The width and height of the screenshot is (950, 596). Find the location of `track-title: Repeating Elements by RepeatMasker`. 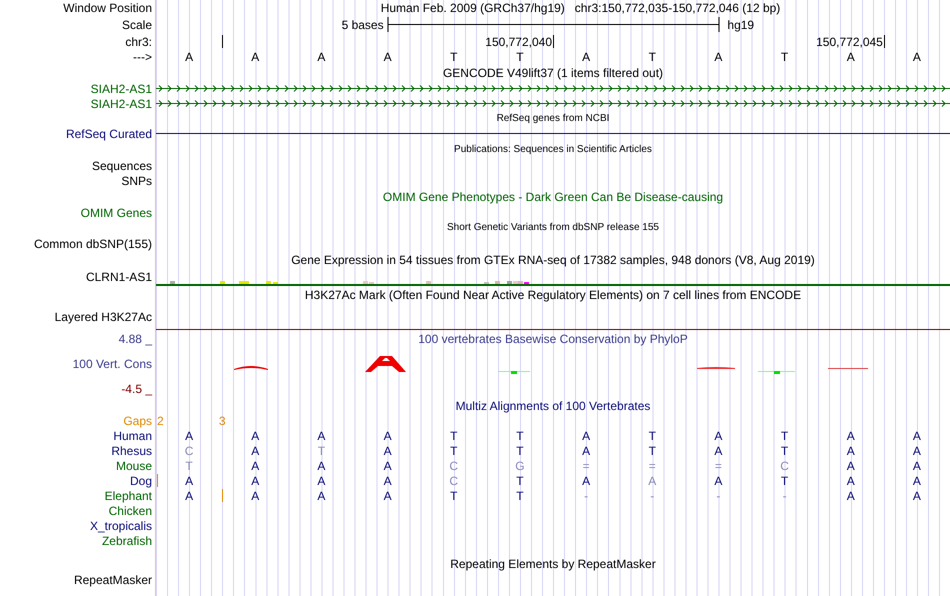

track-title: Repeating Elements by RepeatMasker is located at coordinates (553, 564).